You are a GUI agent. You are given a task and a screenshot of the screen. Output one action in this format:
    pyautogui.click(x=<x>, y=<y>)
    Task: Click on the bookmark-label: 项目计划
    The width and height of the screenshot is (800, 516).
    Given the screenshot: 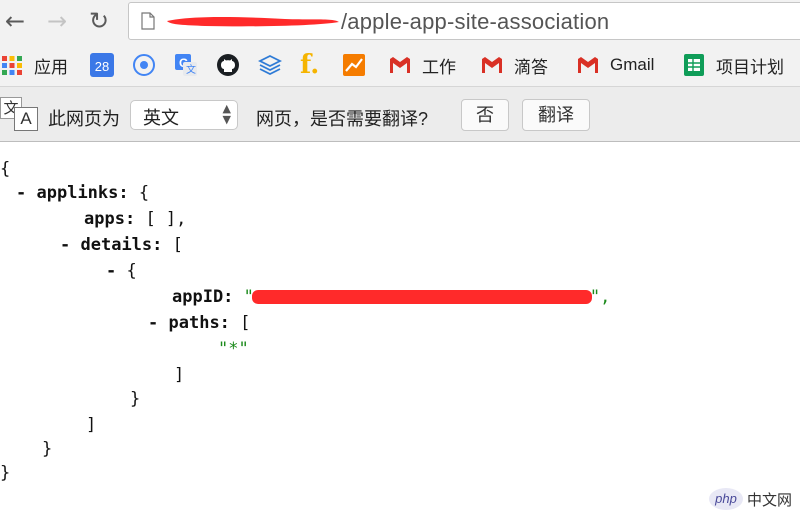 What is the action you would take?
    pyautogui.click(x=750, y=67)
    